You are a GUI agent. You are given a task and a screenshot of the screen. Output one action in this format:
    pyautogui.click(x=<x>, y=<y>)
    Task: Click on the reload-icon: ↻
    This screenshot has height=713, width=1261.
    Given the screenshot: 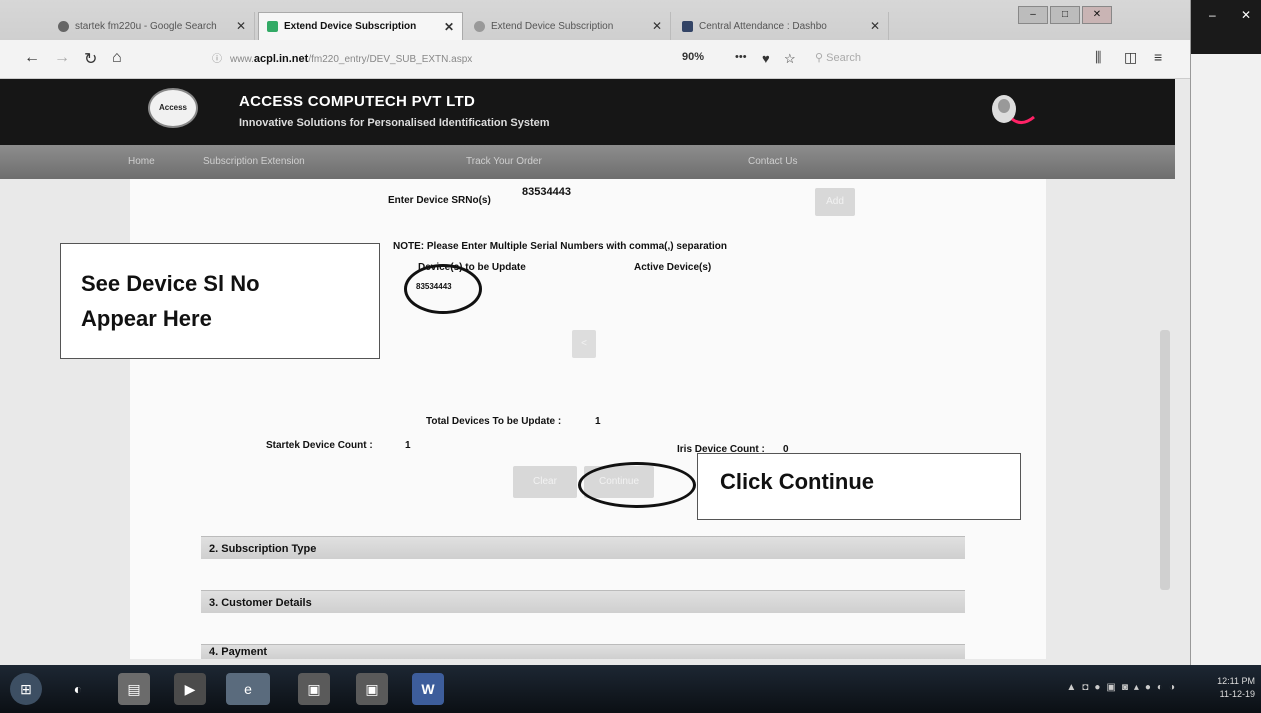 What is the action you would take?
    pyautogui.click(x=90, y=59)
    